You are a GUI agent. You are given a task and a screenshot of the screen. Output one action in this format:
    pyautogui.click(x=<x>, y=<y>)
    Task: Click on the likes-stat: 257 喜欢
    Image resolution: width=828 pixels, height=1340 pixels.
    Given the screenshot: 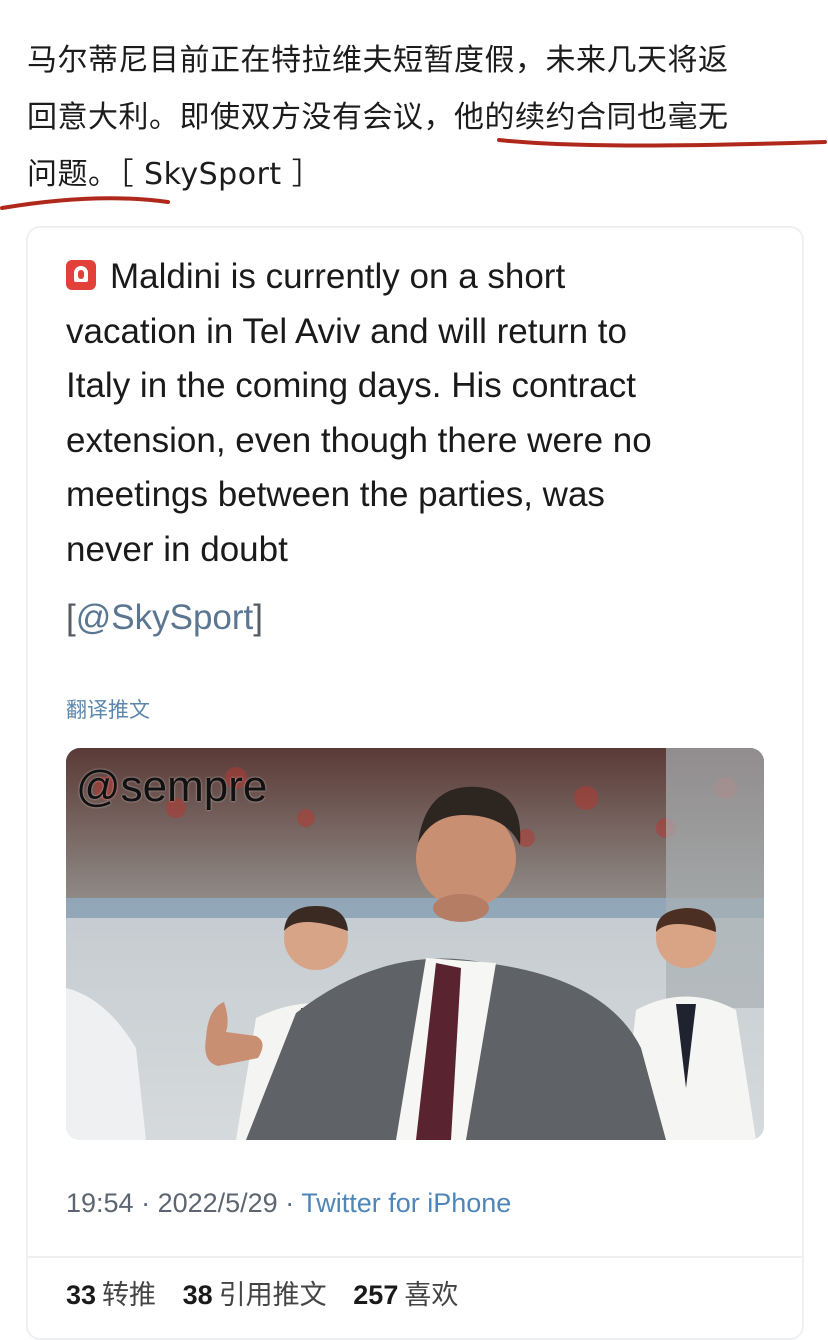 What is the action you would take?
    pyautogui.click(x=405, y=1295)
    